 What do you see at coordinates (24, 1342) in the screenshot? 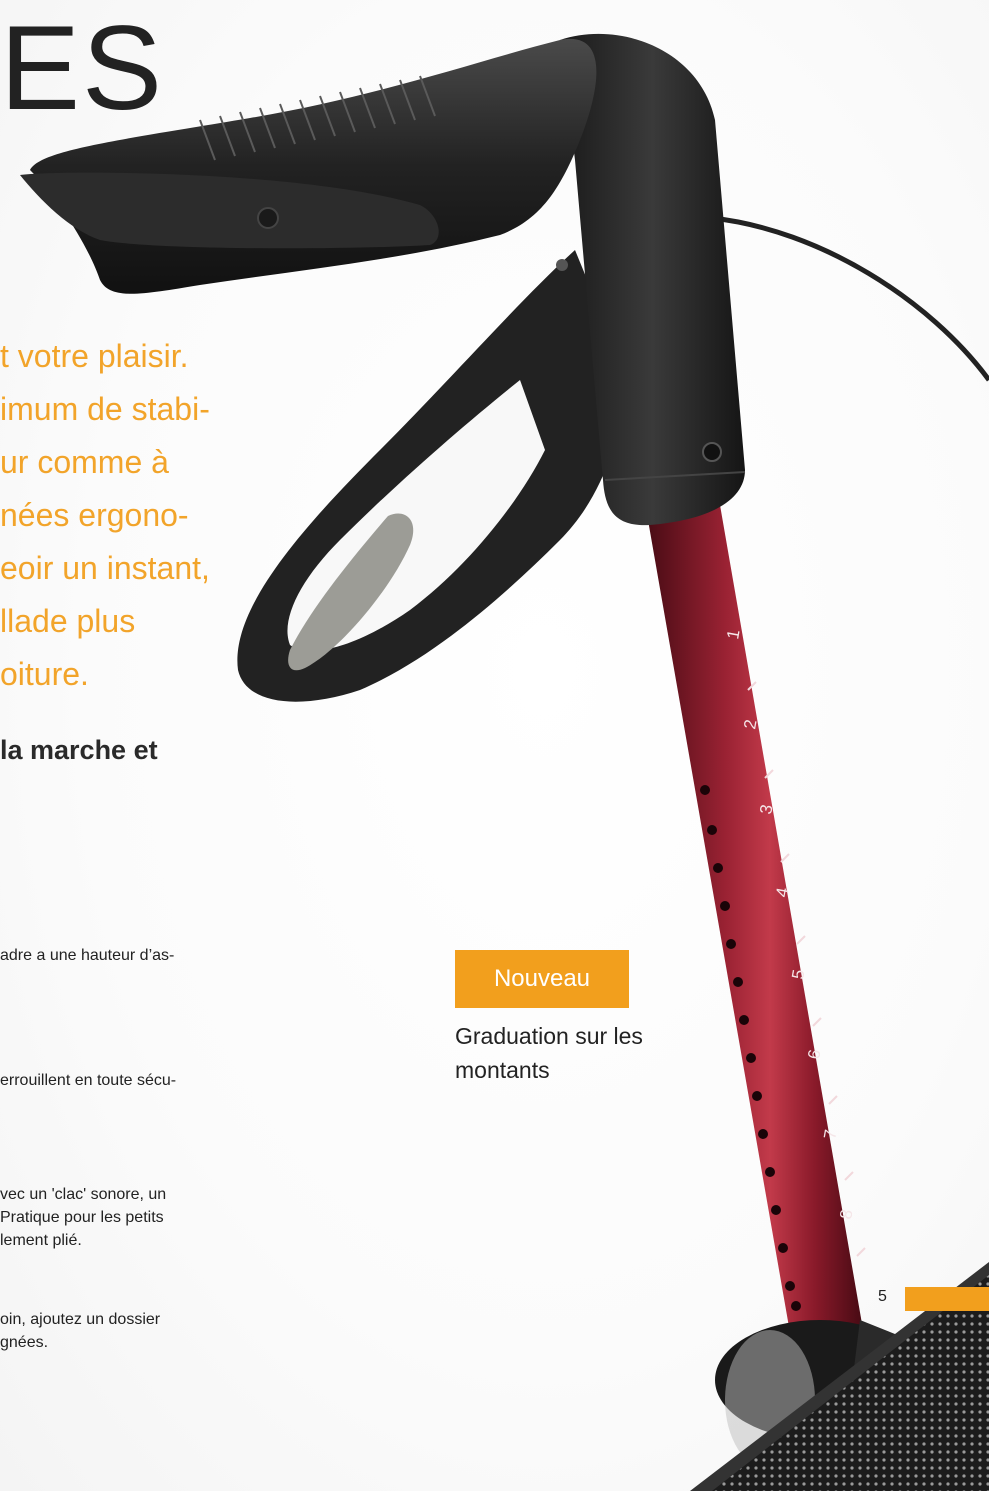
I see `paragraph-line: gnées.` at bounding box center [24, 1342].